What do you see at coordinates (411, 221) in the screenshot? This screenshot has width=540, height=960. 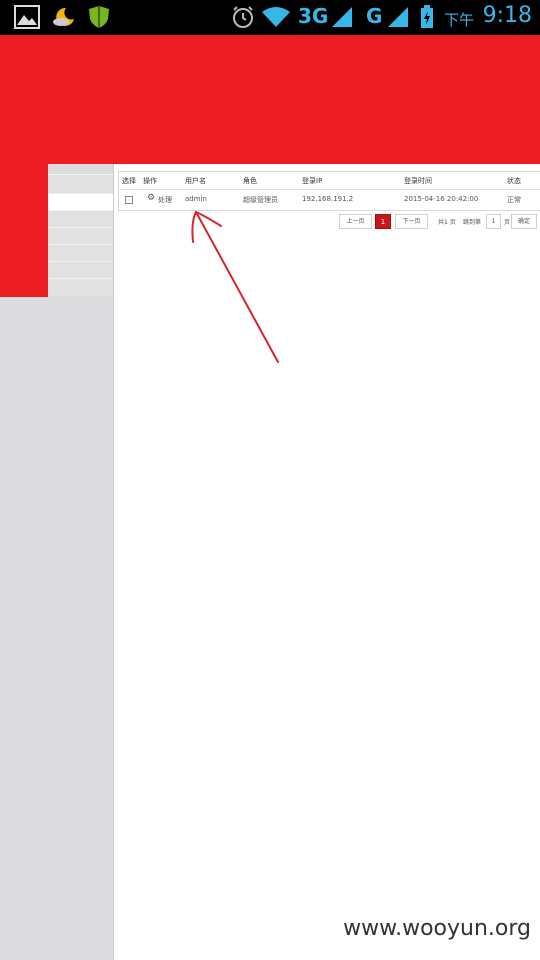 I see `next-page-button: 下一页` at bounding box center [411, 221].